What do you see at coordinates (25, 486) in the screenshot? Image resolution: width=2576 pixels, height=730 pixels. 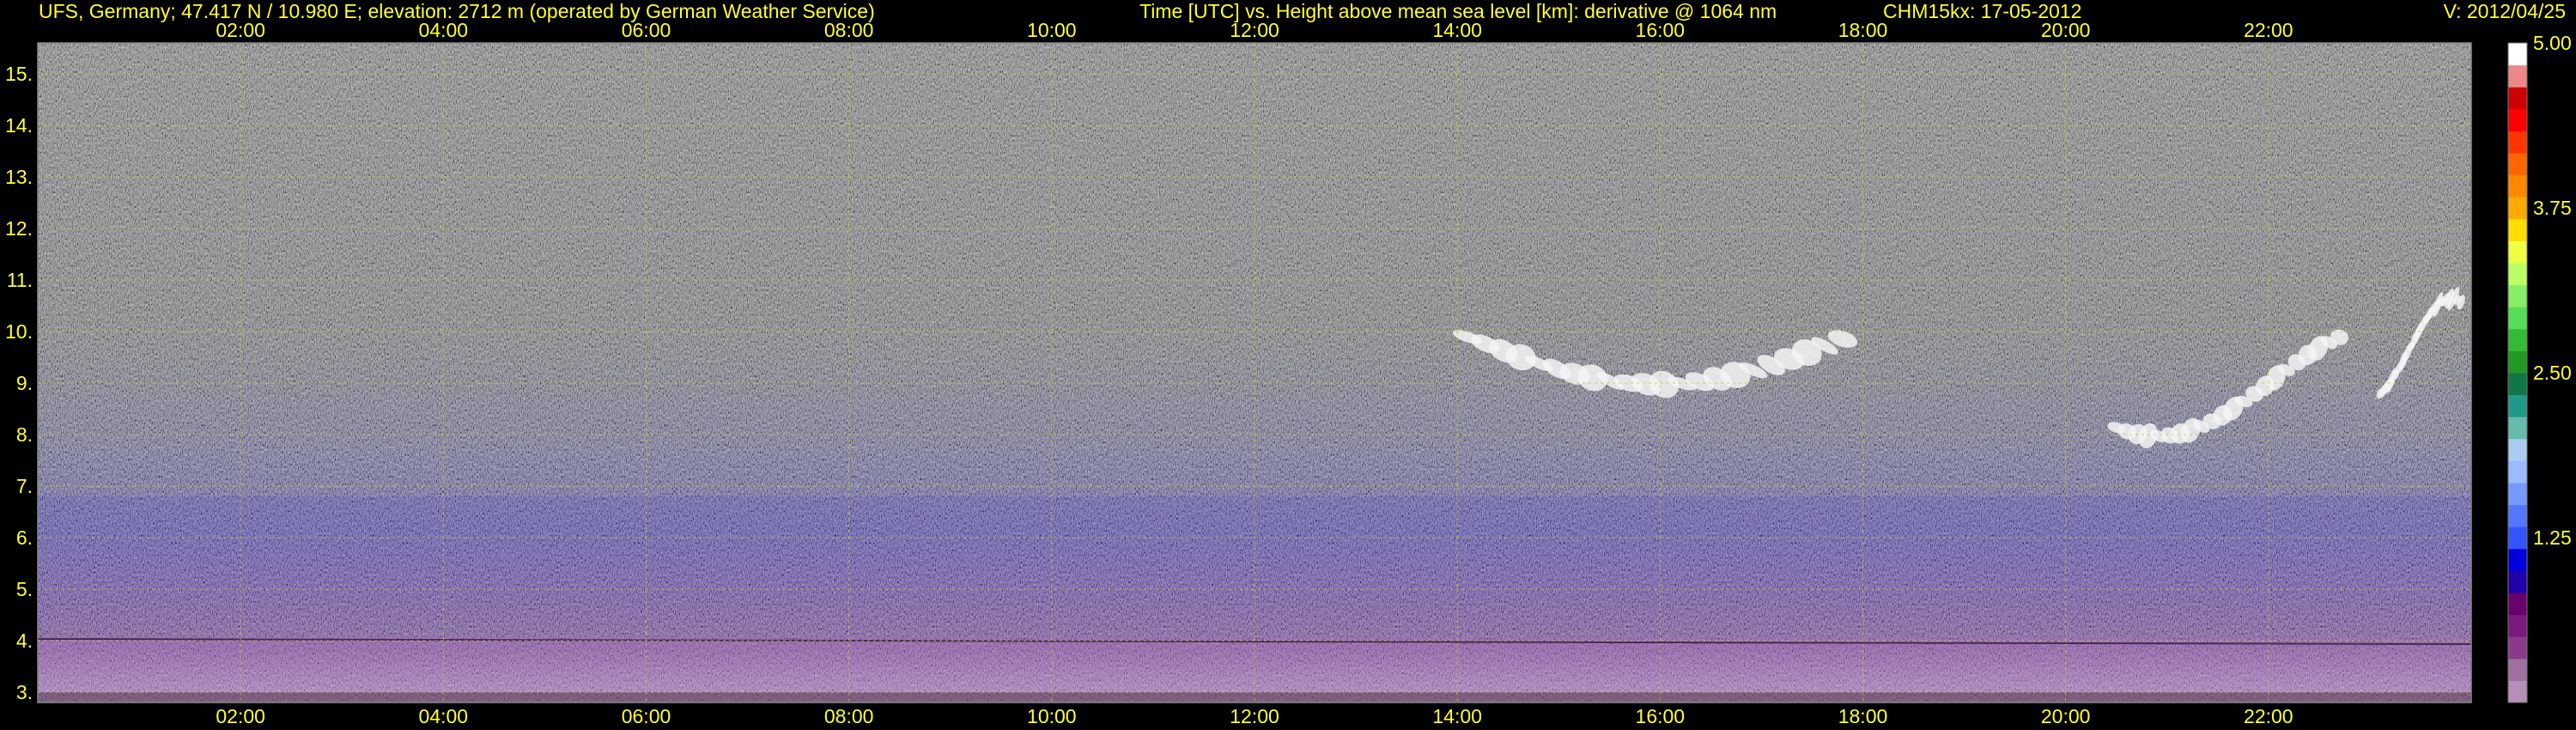 I see `y-tick-label: 7.` at bounding box center [25, 486].